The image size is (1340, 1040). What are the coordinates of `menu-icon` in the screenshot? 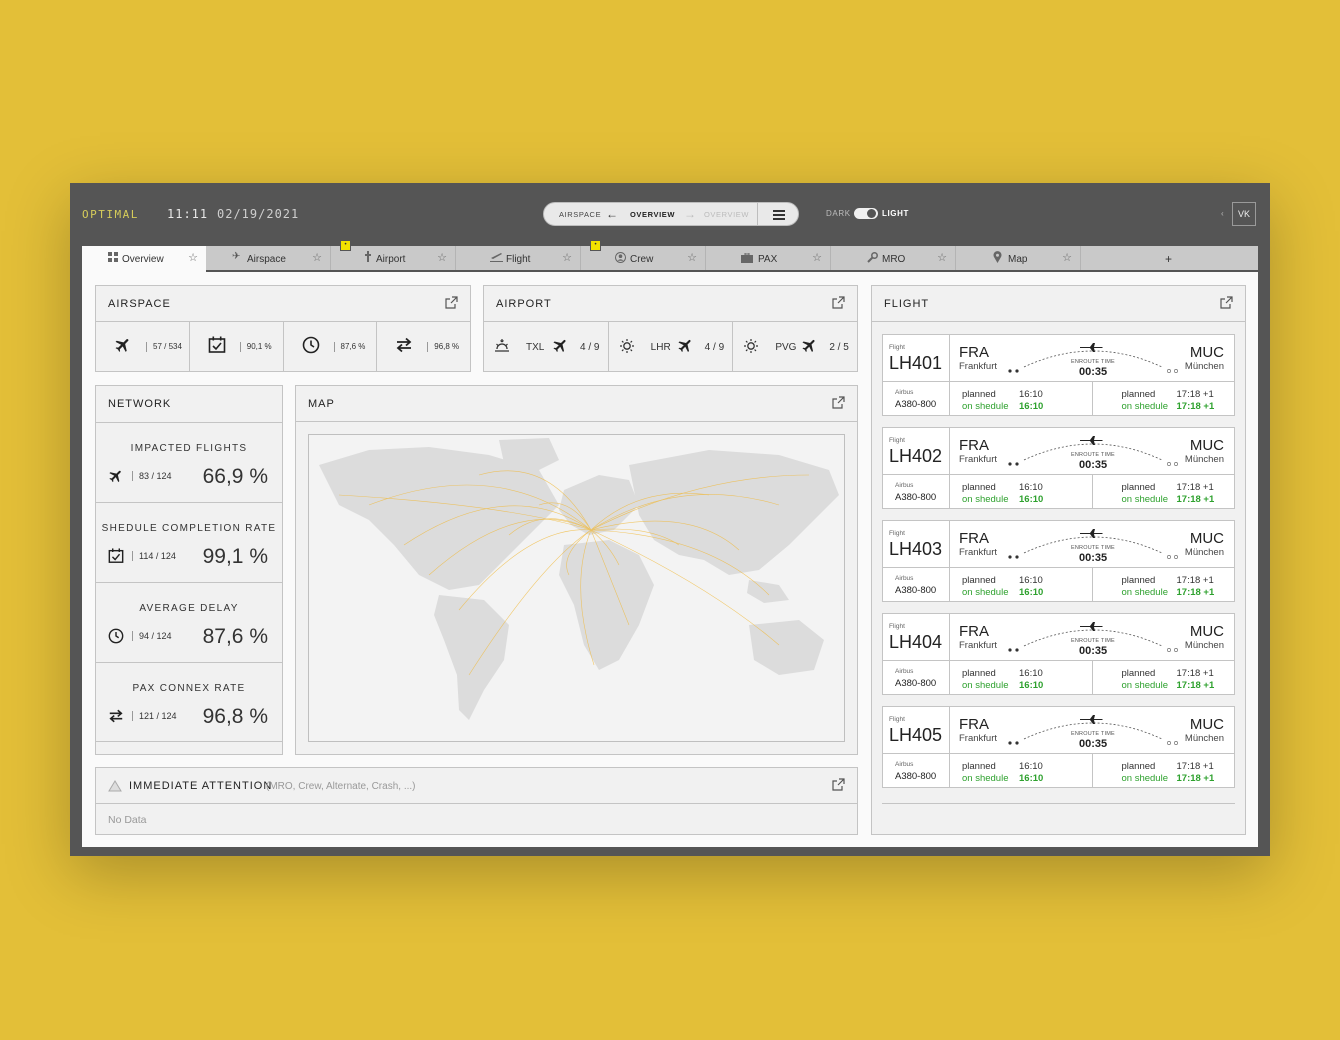 It's located at (779, 215).